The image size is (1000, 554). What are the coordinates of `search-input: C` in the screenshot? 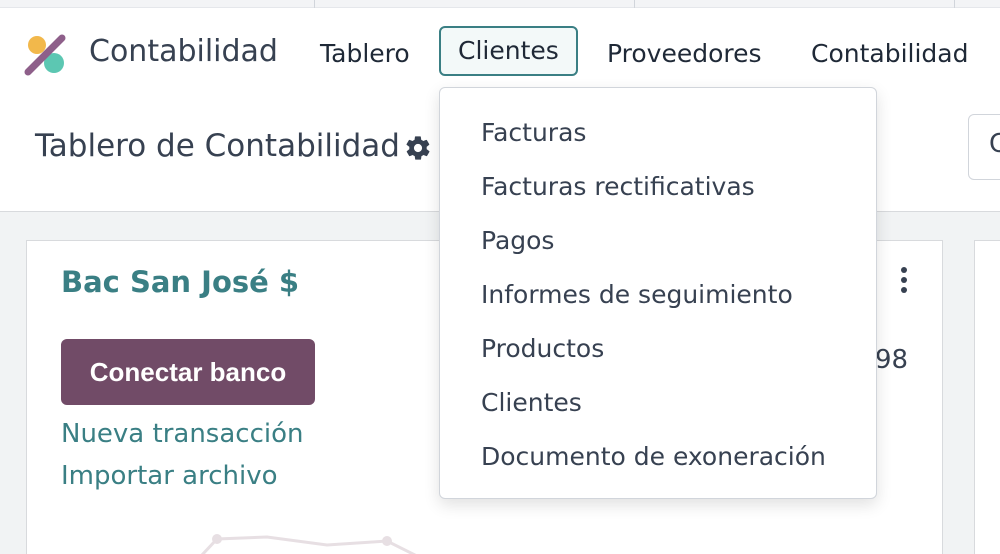 It's located at (984, 147).